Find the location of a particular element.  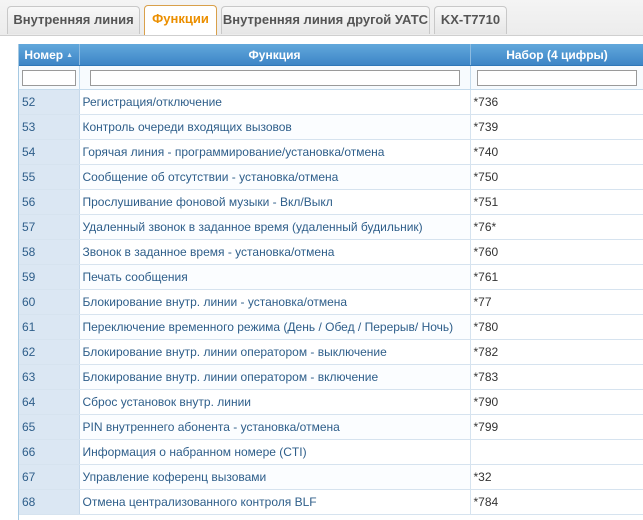

row-dial-cell: *32 is located at coordinates (556, 477).